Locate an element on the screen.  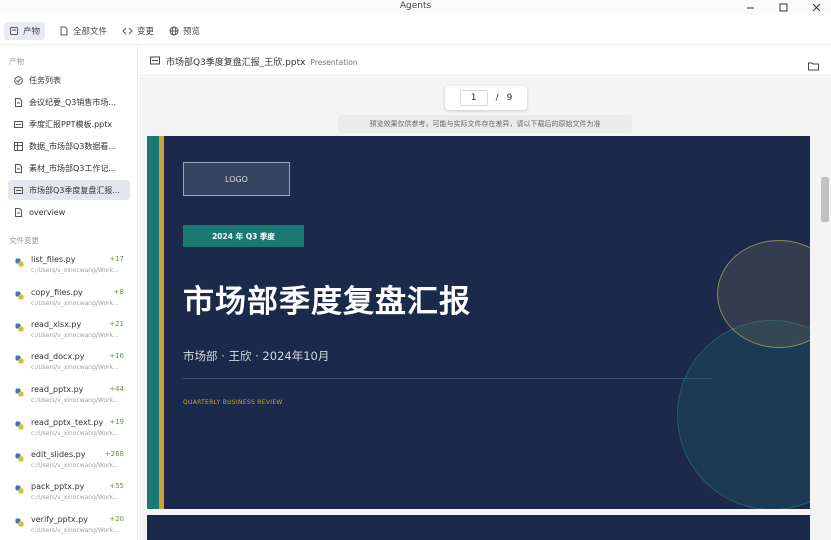
slide-2-partial is located at coordinates (478, 527).